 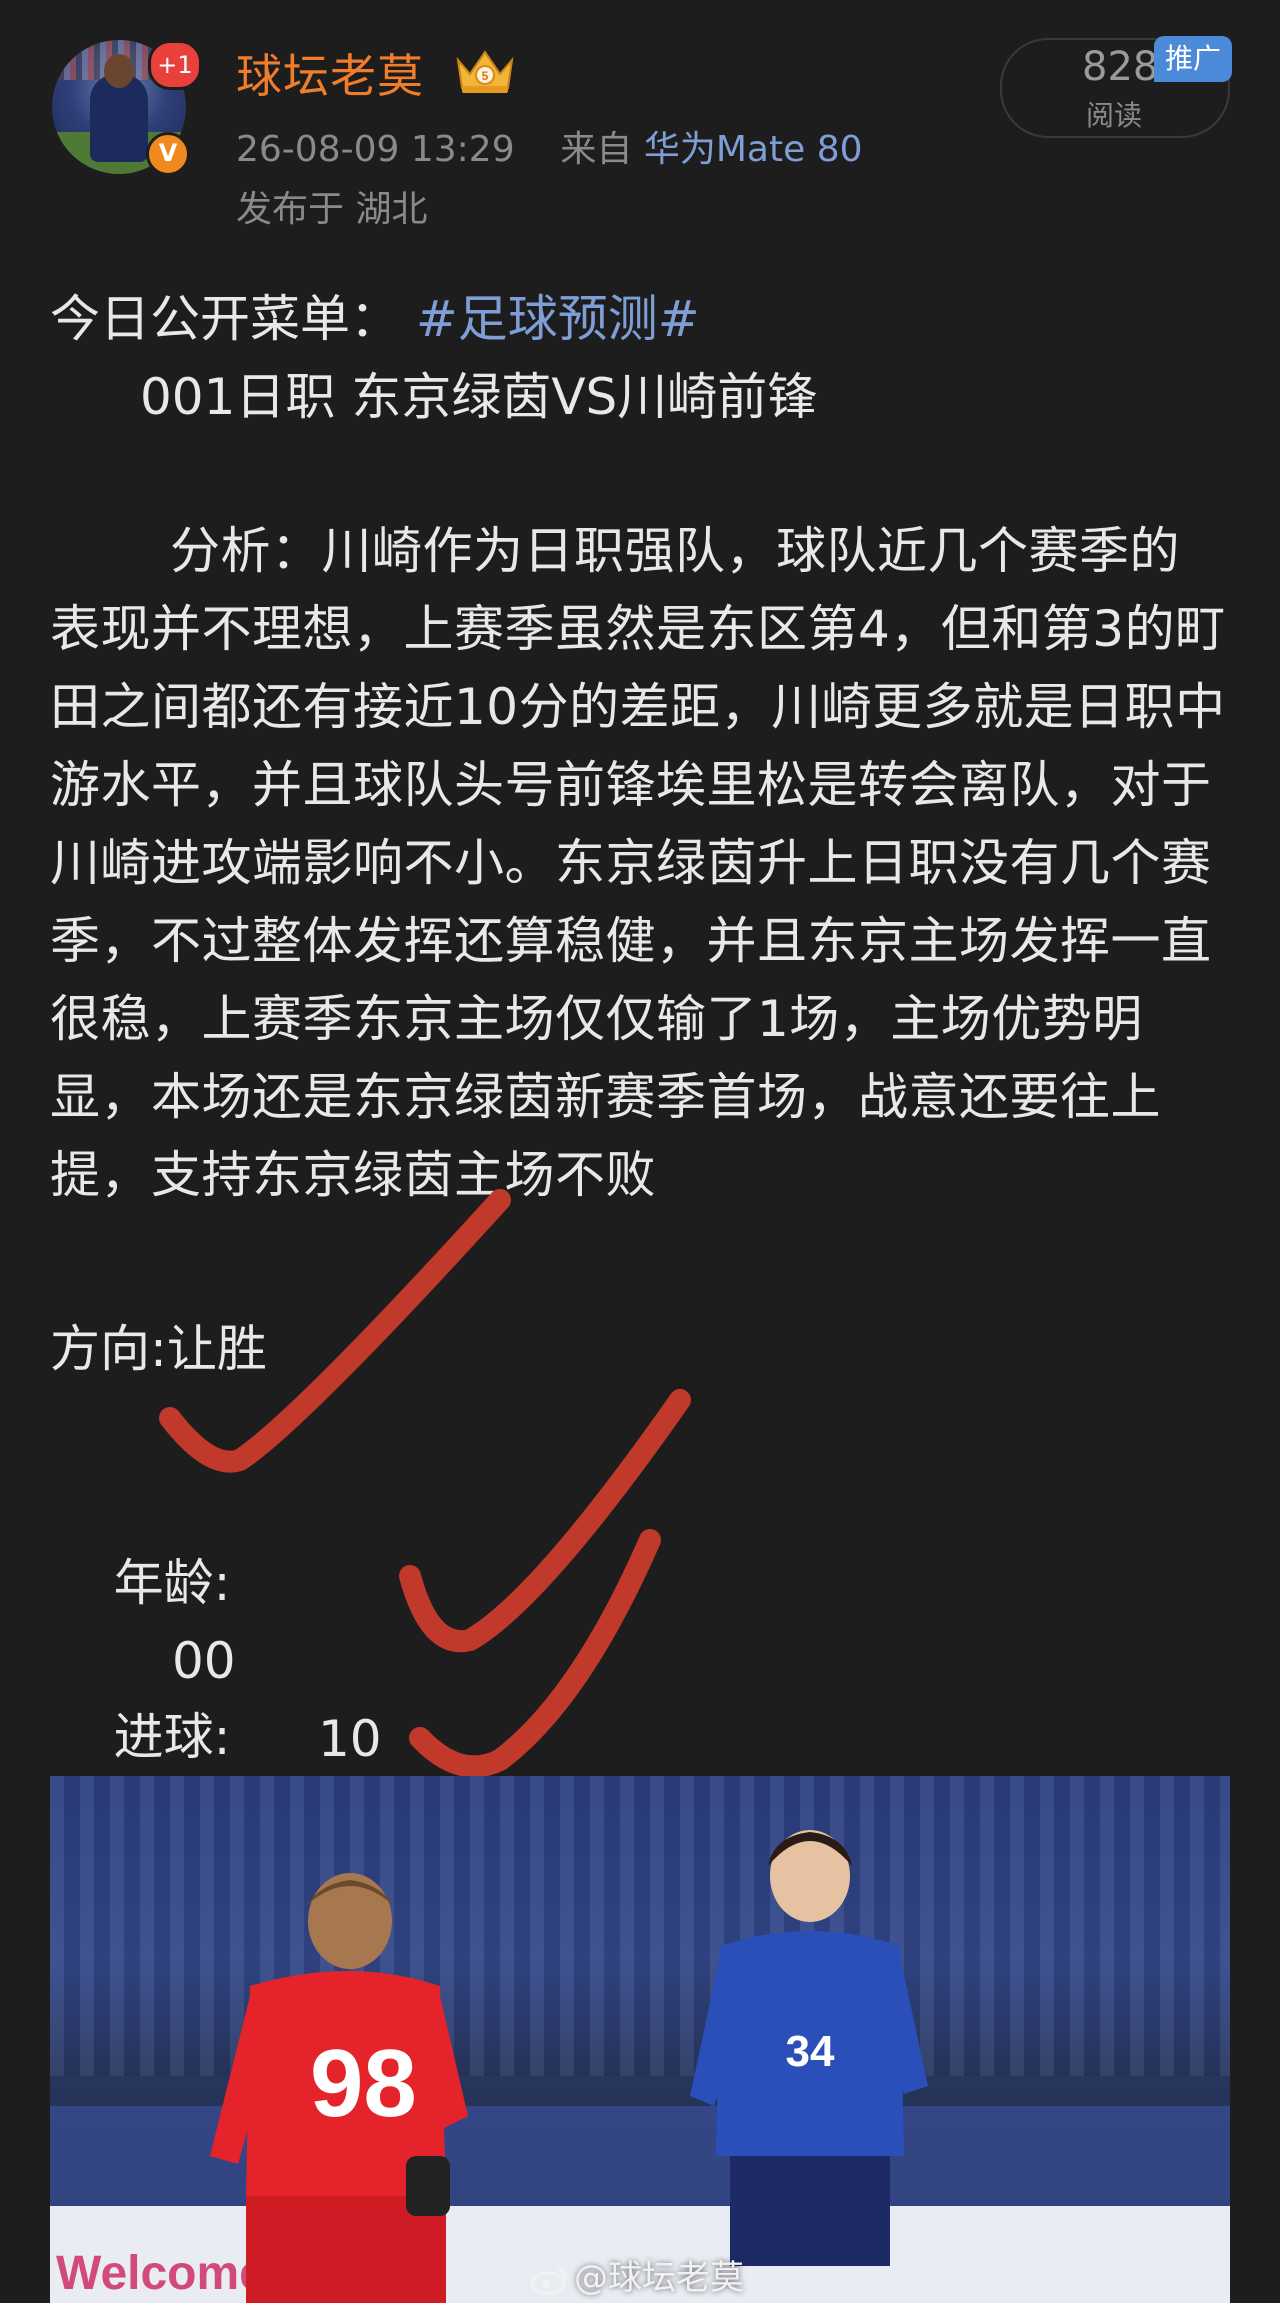 What do you see at coordinates (225, 319) in the screenshot?
I see `menu-intro: 今日公开菜单：` at bounding box center [225, 319].